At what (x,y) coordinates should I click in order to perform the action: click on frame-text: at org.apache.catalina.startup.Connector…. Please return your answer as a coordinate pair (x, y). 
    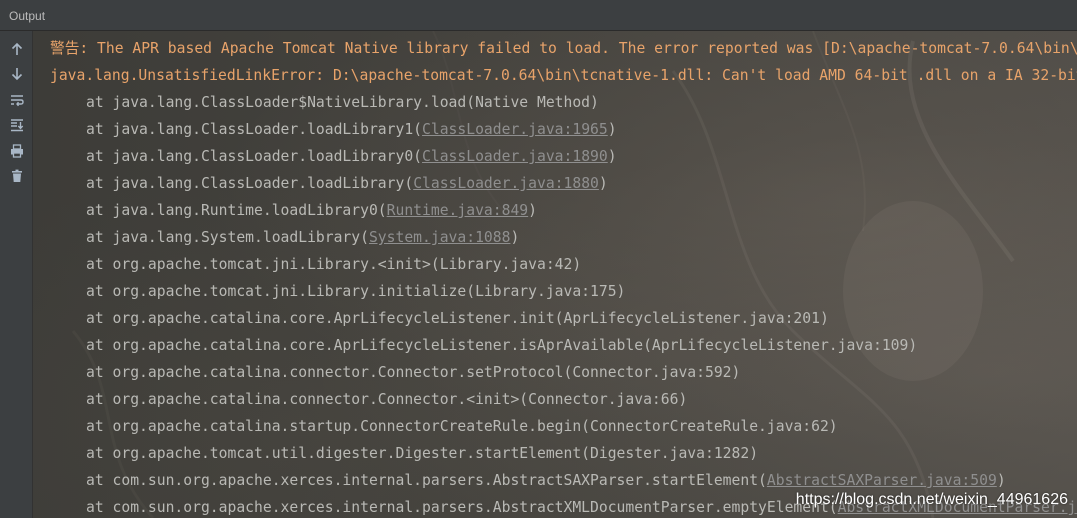
    Looking at the image, I should click on (462, 426).